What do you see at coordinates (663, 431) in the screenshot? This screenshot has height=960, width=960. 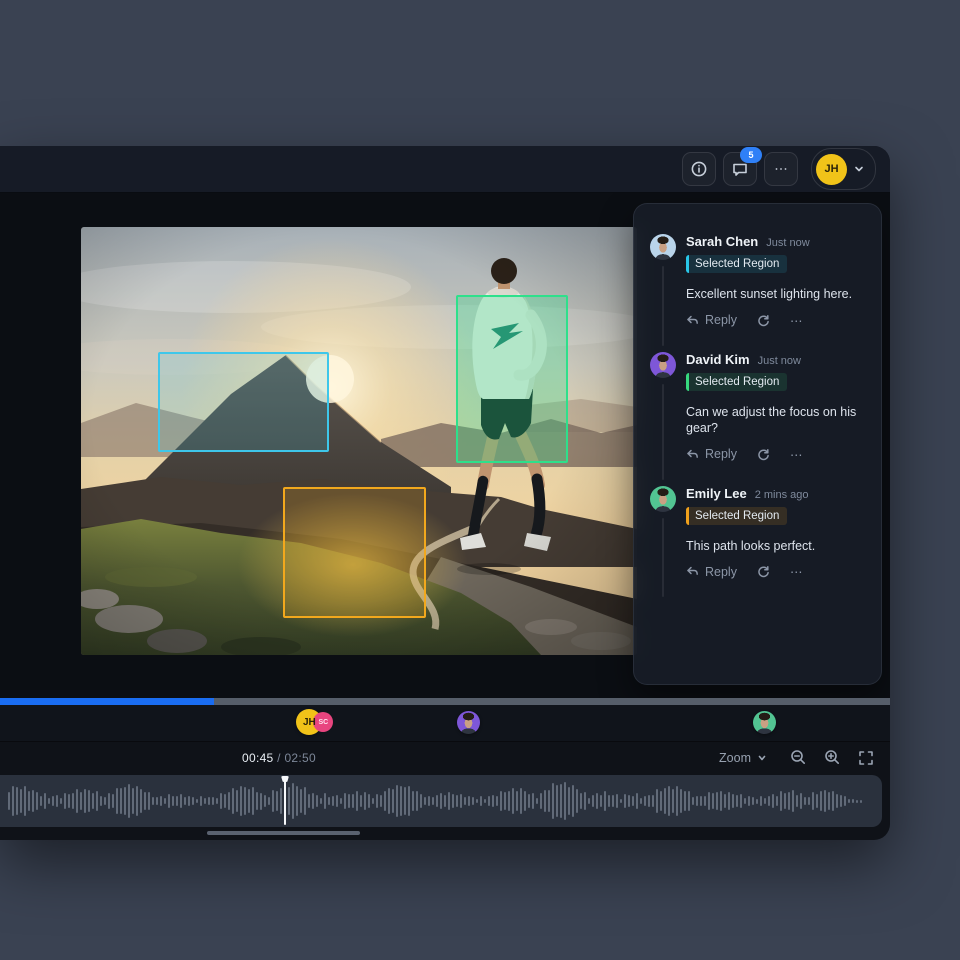 I see `comment-thread-line` at bounding box center [663, 431].